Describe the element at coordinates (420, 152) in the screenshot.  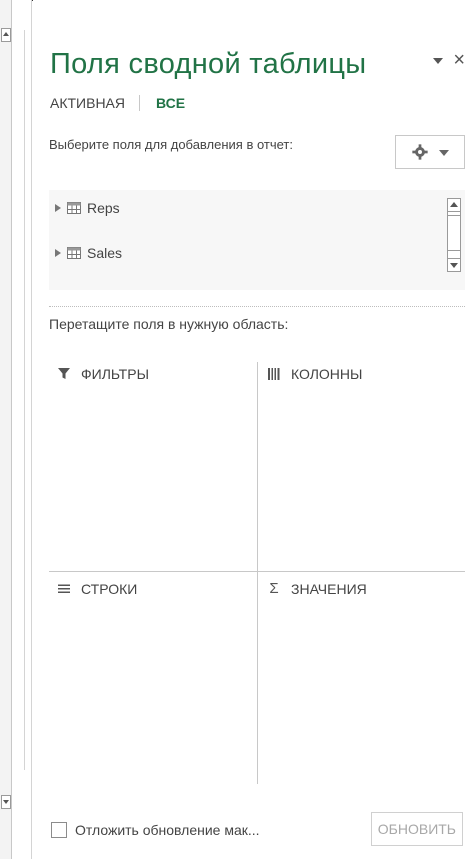
I see `gear-icon` at that location.